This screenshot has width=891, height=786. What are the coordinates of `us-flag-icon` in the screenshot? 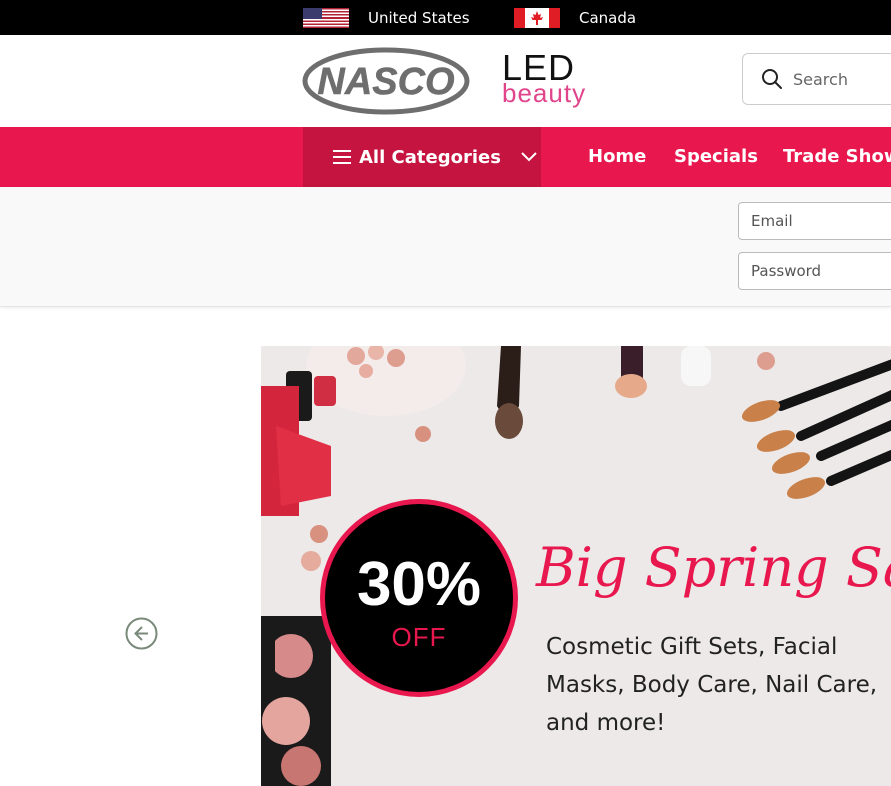 It's located at (326, 17).